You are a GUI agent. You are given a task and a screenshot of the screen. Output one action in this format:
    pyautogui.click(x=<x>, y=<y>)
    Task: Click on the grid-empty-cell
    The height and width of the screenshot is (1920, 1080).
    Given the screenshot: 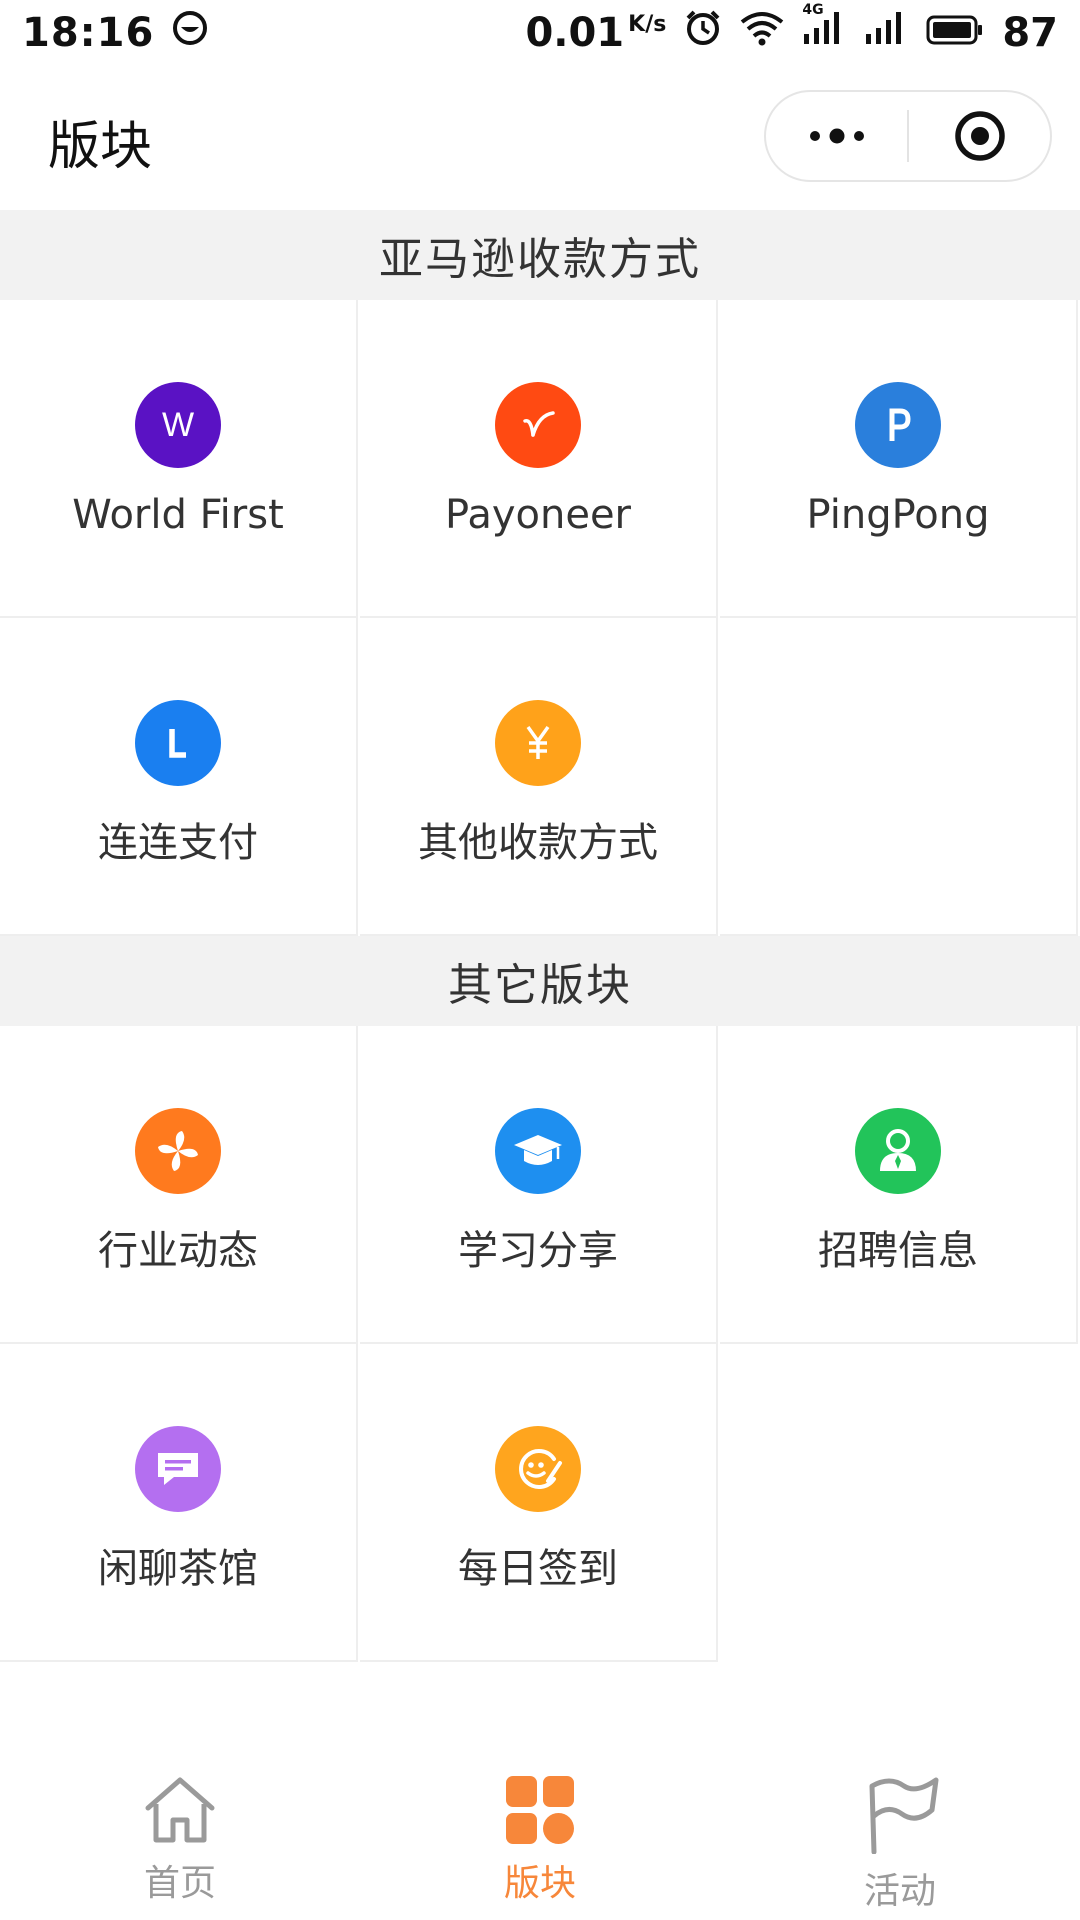 What is the action you would take?
    pyautogui.click(x=899, y=777)
    